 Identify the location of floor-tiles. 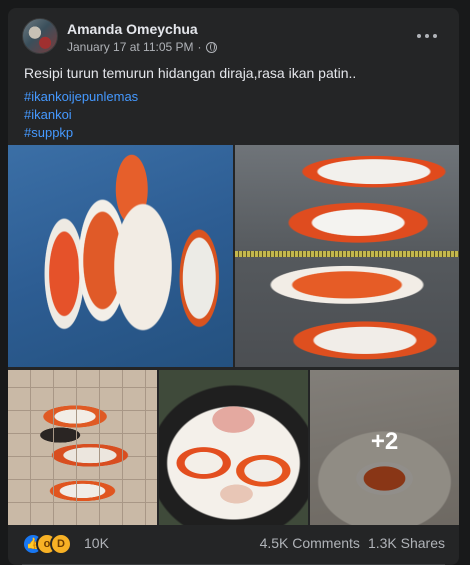
(82, 447).